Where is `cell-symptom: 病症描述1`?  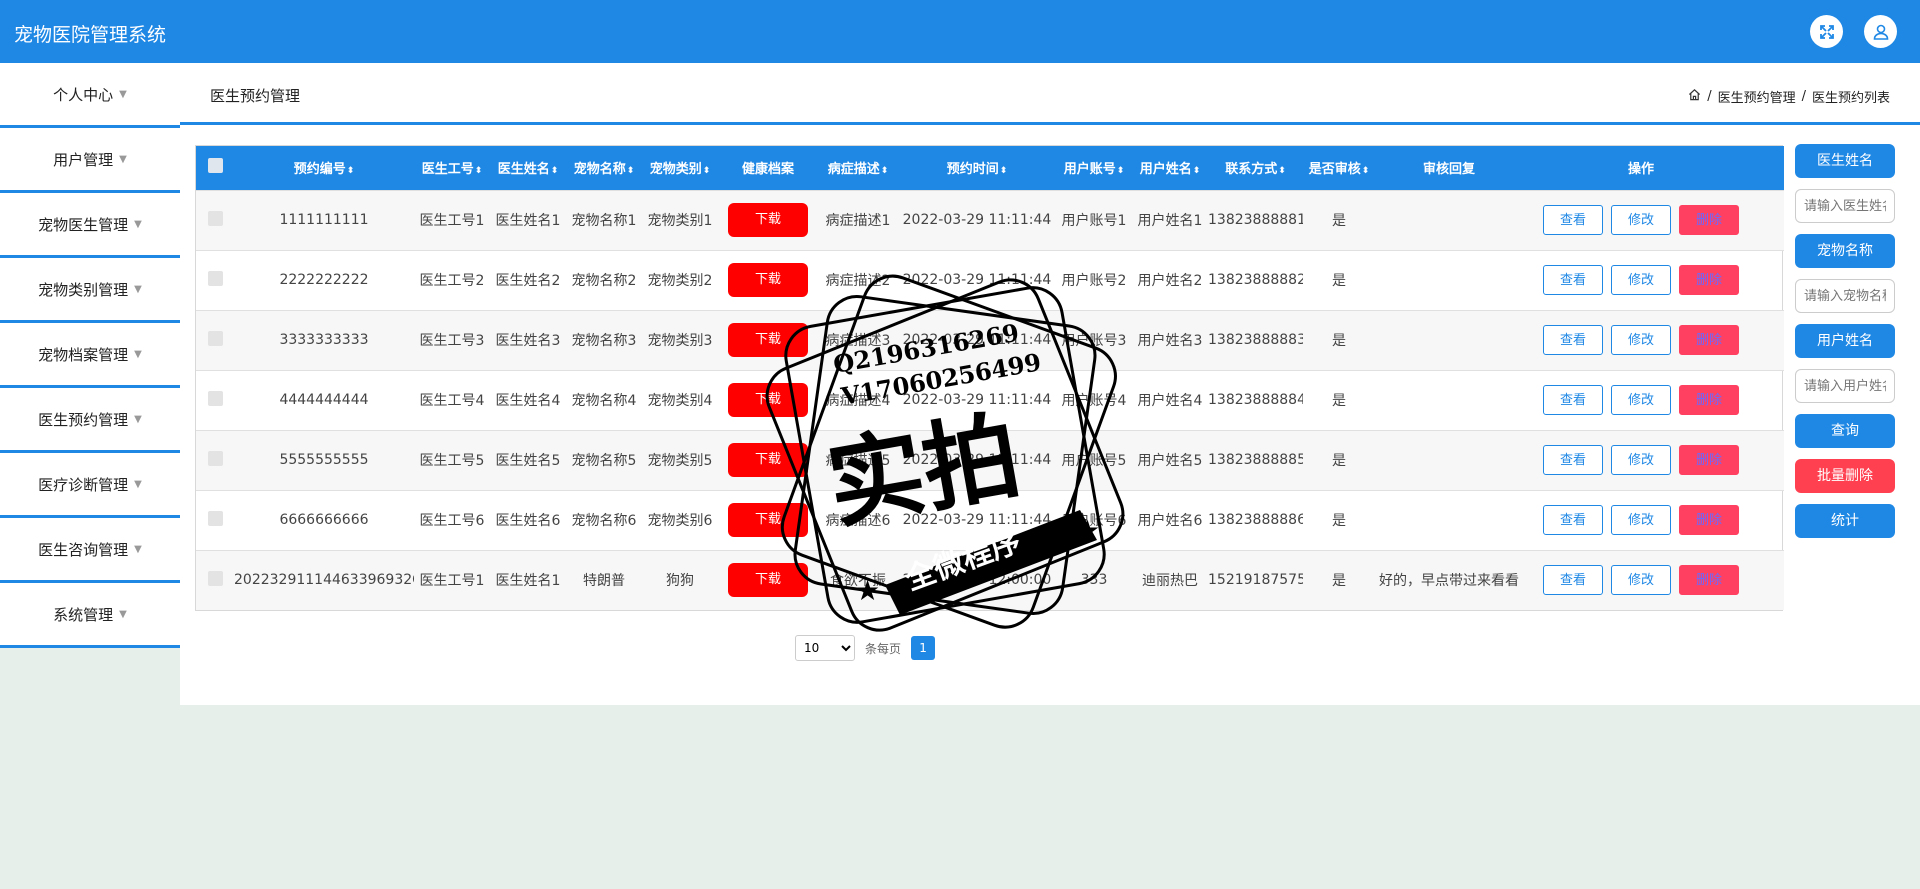
cell-symptom: 病症描述1 is located at coordinates (858, 221).